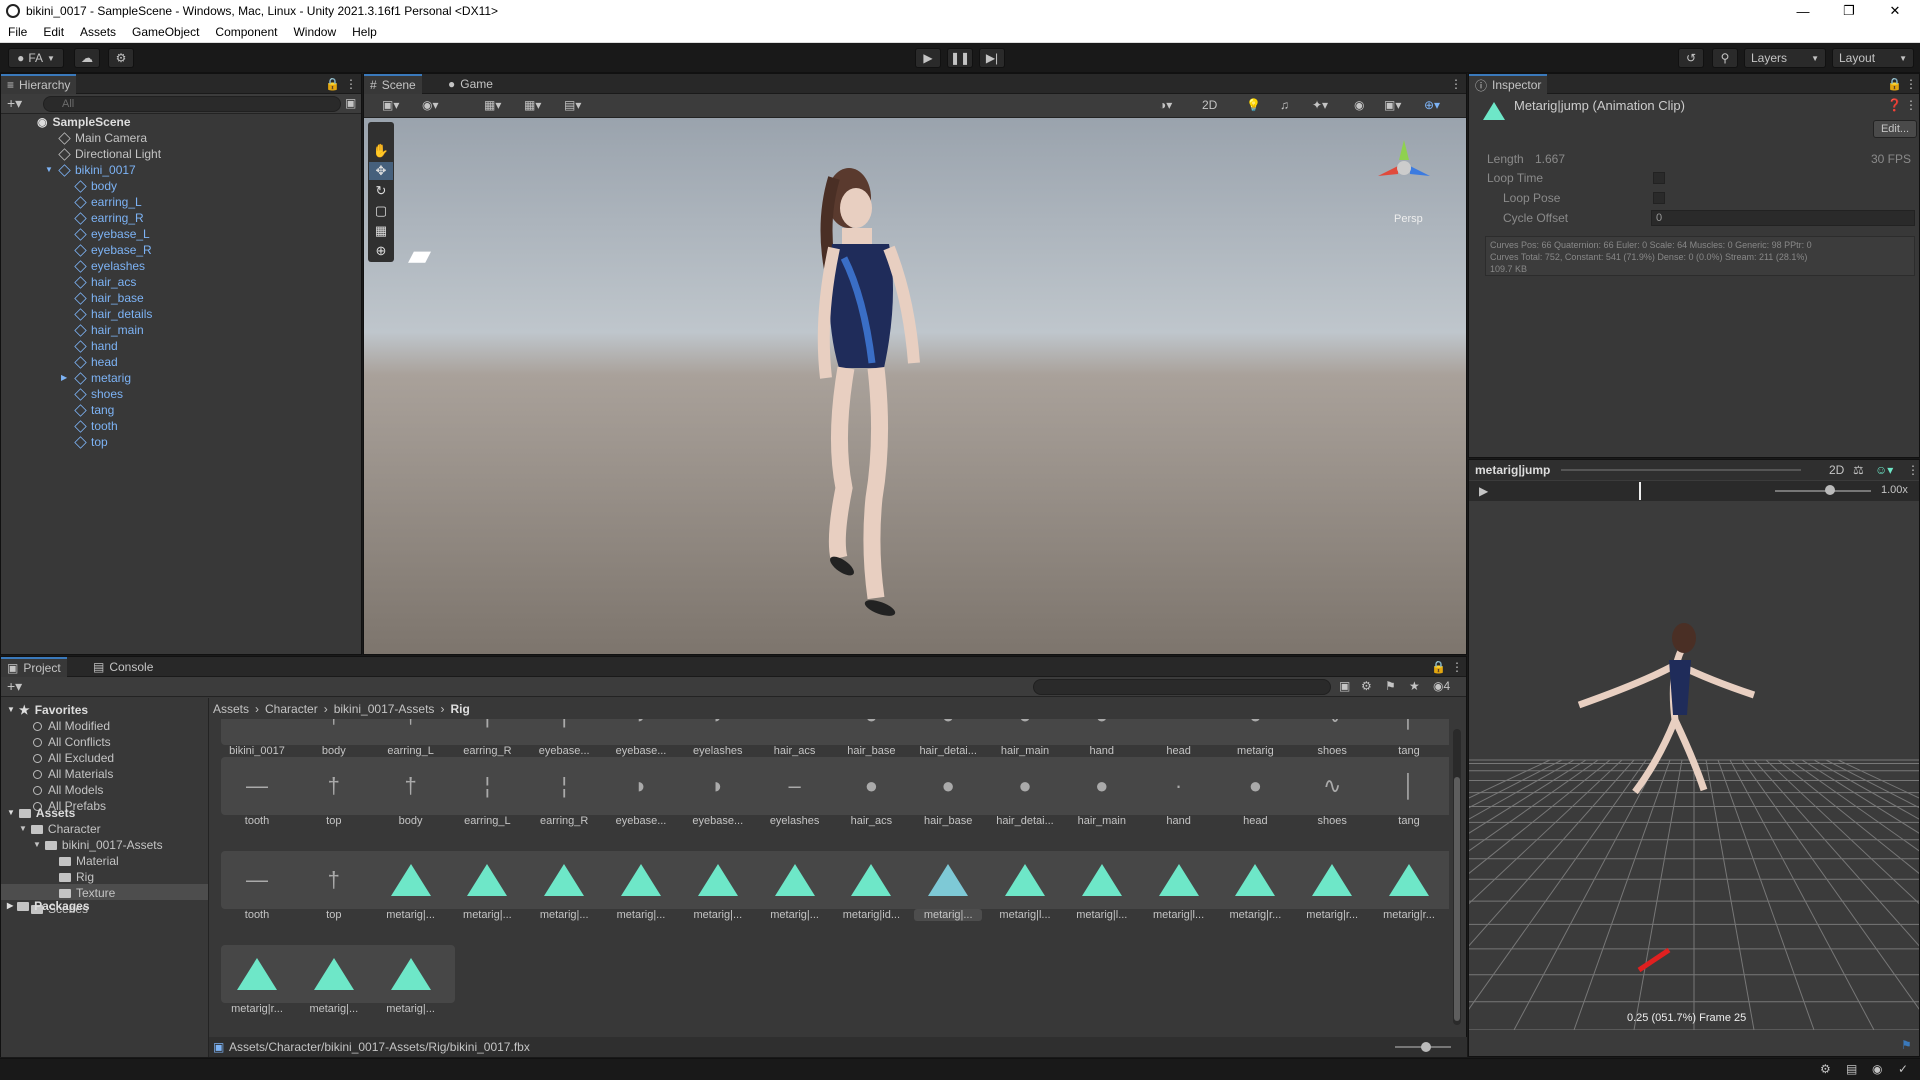 Image resolution: width=1920 pixels, height=1080 pixels. What do you see at coordinates (98, 845) in the screenshot?
I see `project-folder: ▼ bikini_0017-Assets` at bounding box center [98, 845].